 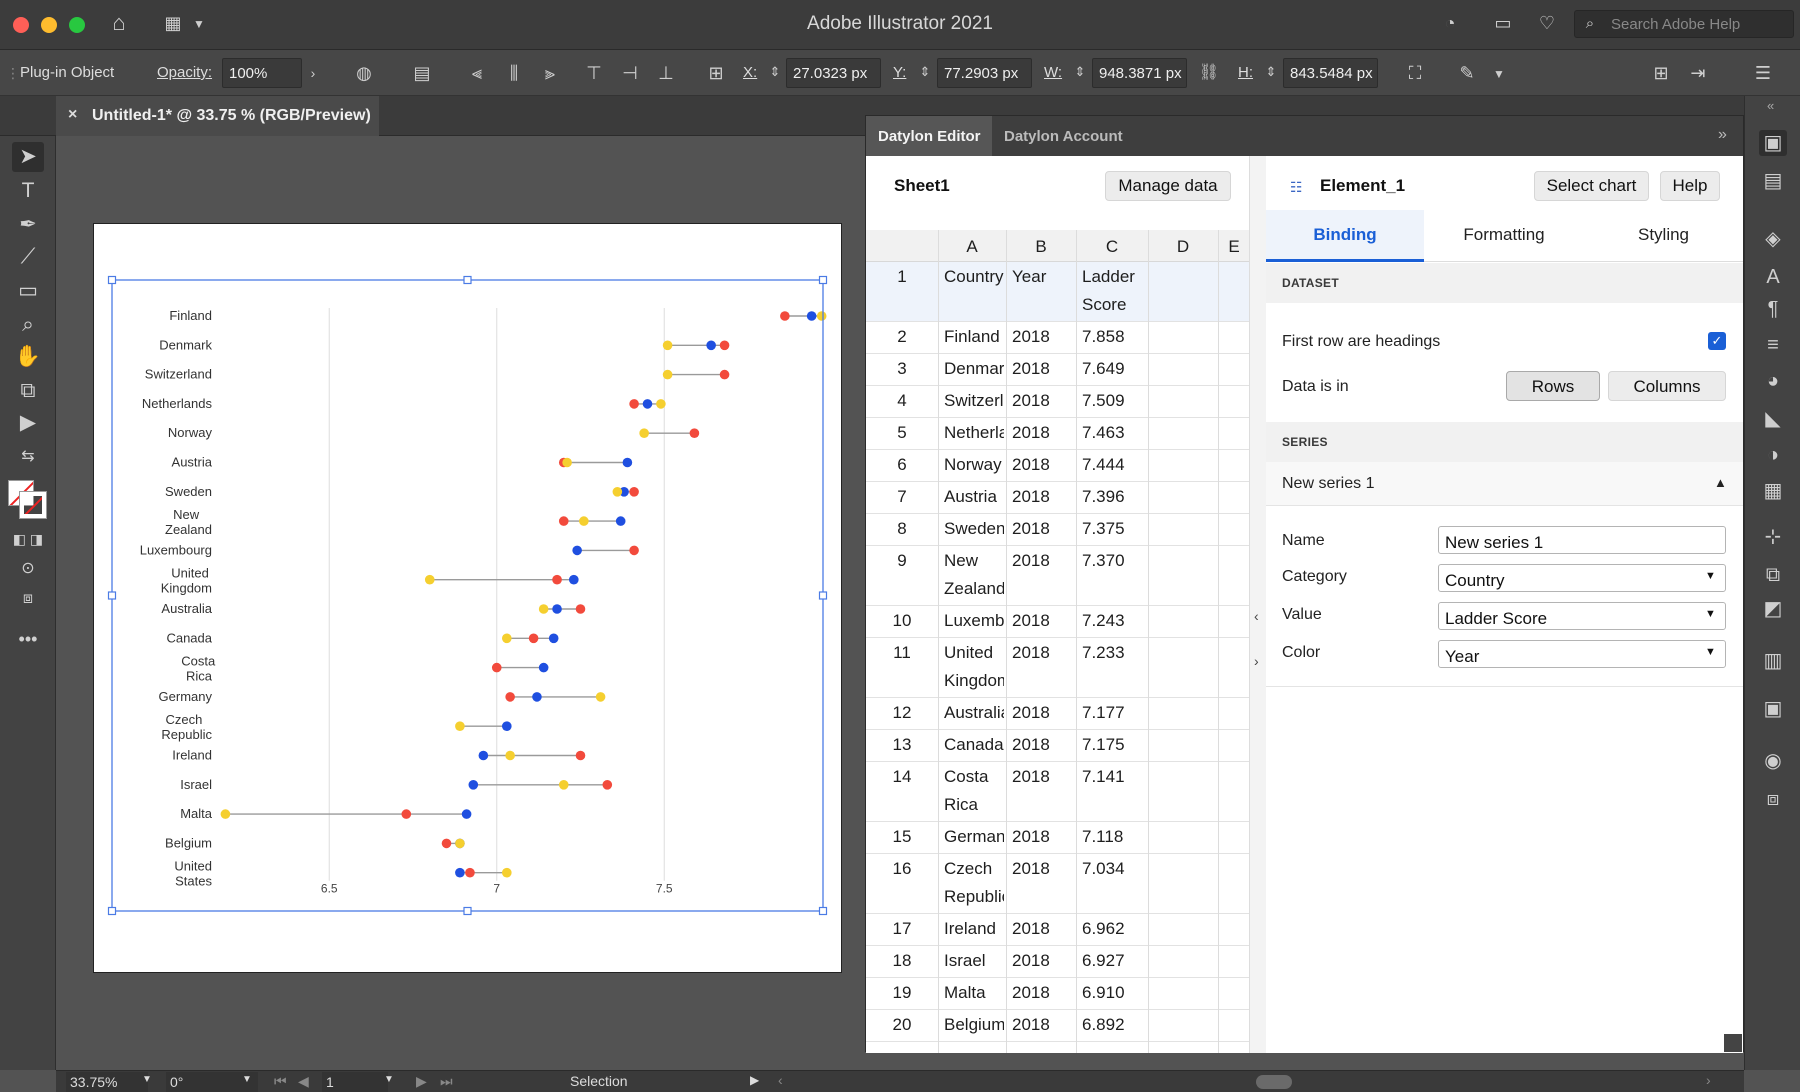 I want to click on x-stepper-icon: ⇕, so click(x=775, y=72).